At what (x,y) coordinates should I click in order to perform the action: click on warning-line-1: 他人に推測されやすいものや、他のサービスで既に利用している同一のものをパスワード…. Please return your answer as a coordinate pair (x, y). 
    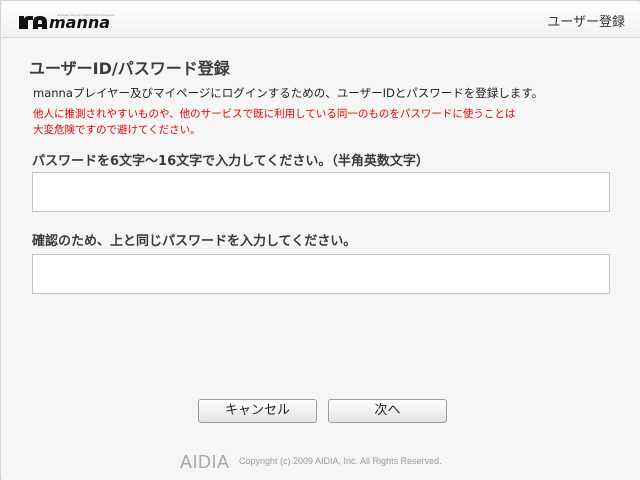
    Looking at the image, I should click on (274, 114).